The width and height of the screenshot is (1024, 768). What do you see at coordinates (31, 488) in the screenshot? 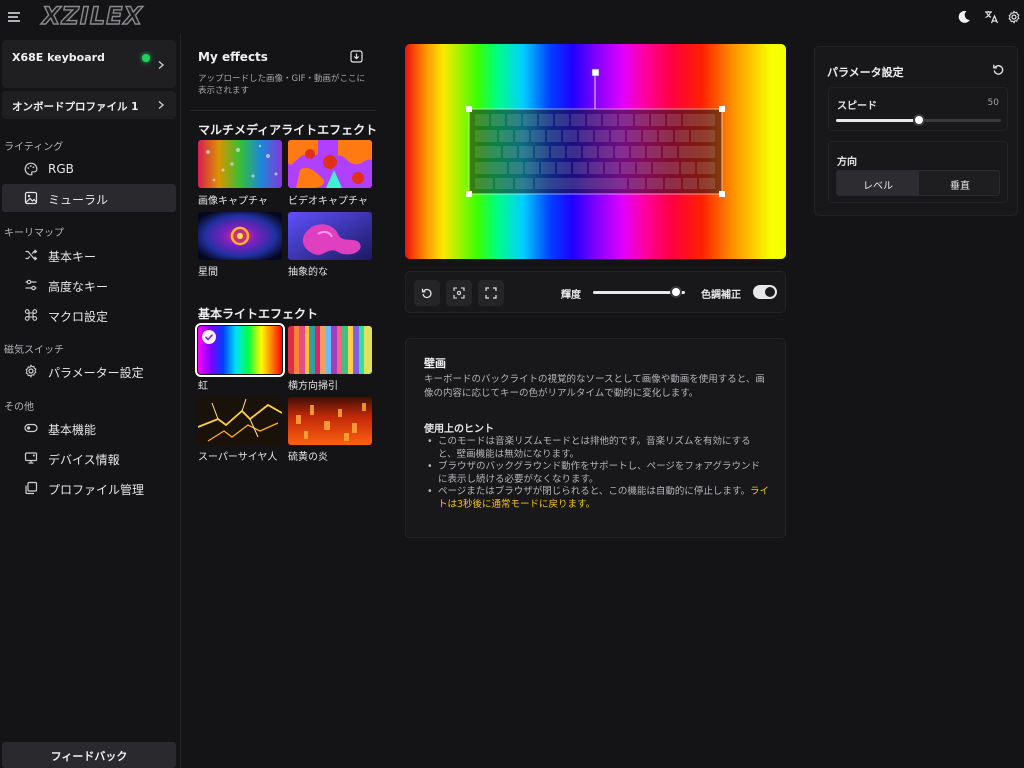
I see `copy-icon` at bounding box center [31, 488].